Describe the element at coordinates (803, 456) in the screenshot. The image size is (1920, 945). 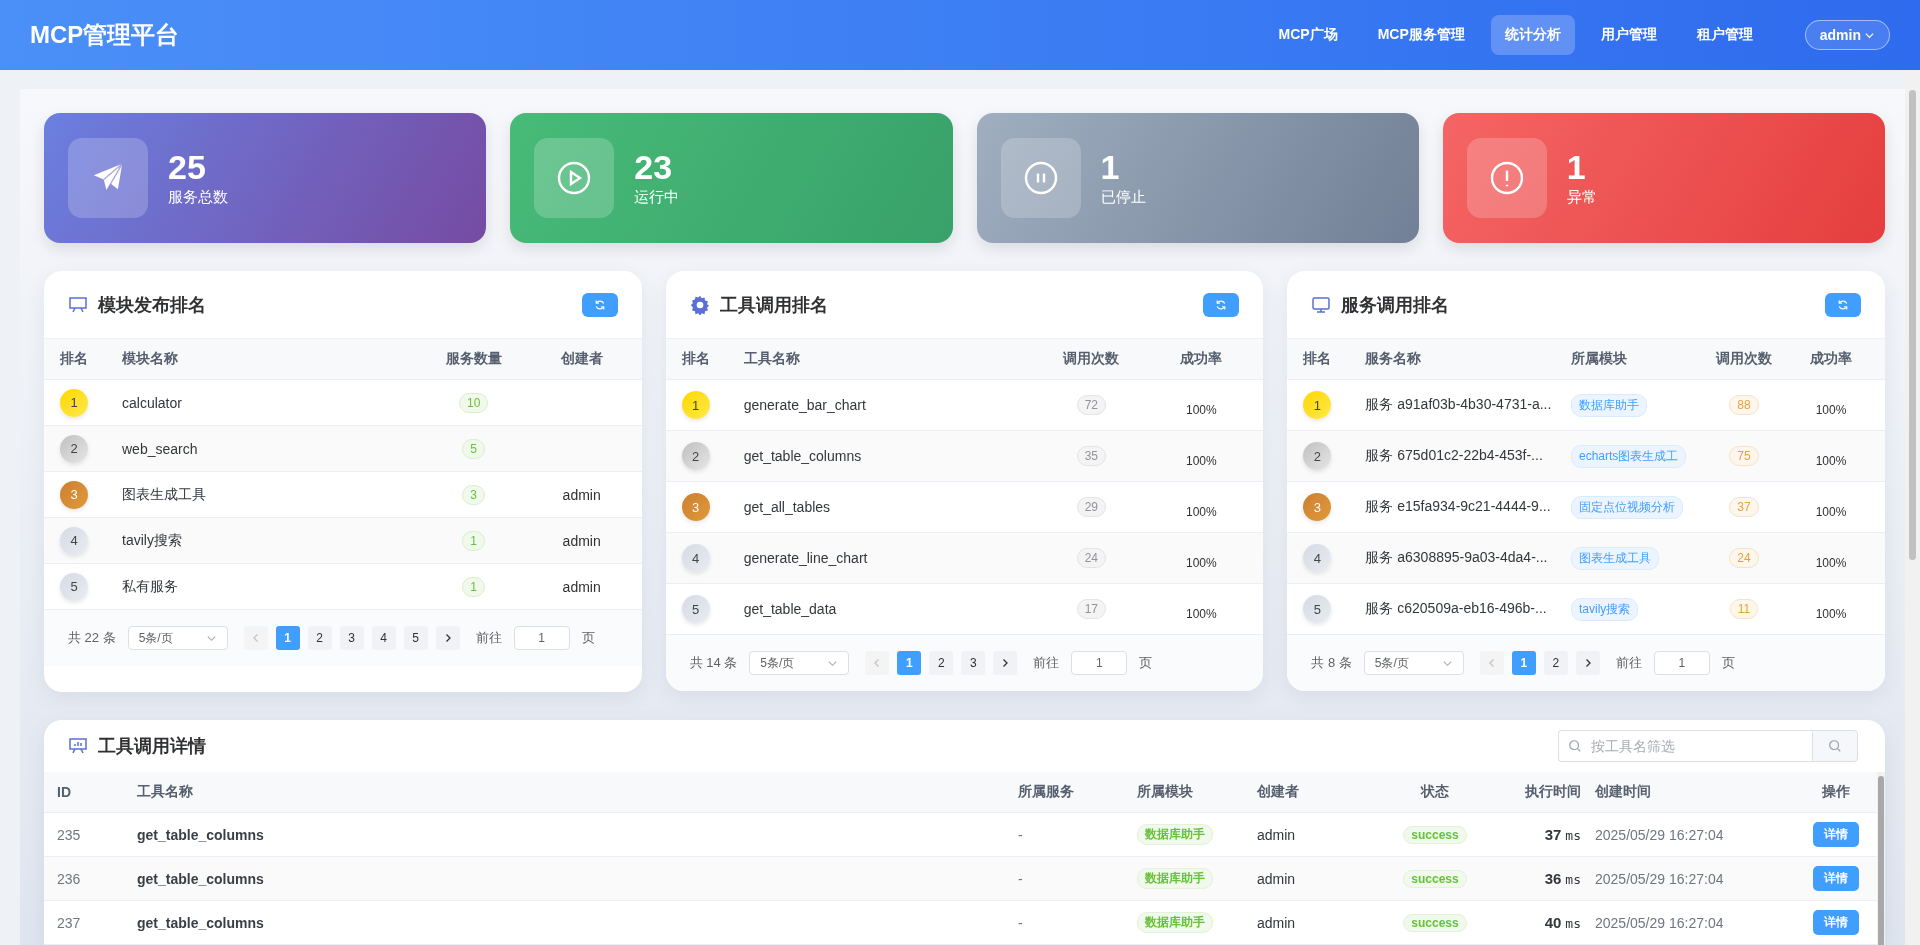
I see `name-cell-text: get_table_columns` at that location.